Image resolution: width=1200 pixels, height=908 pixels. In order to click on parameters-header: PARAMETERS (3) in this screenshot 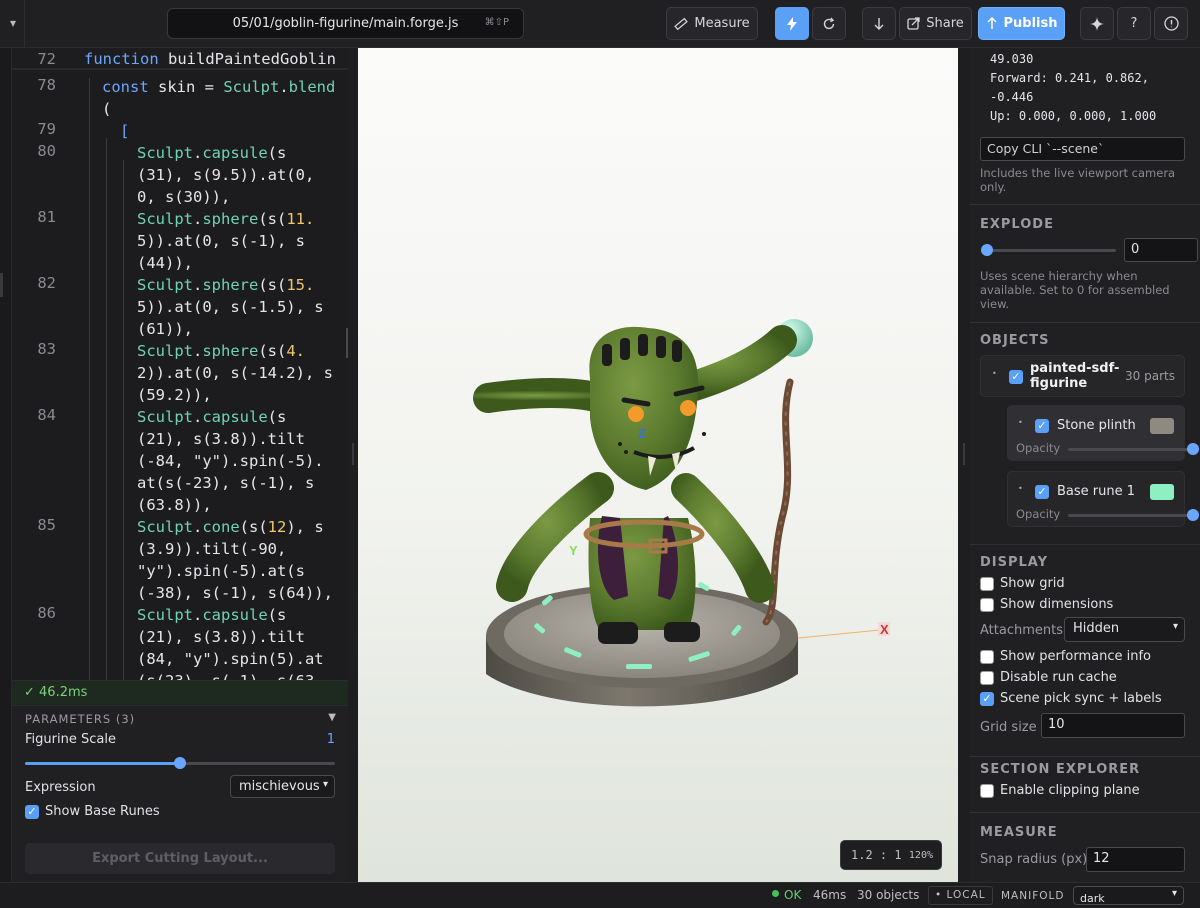, I will do `click(80, 719)`.